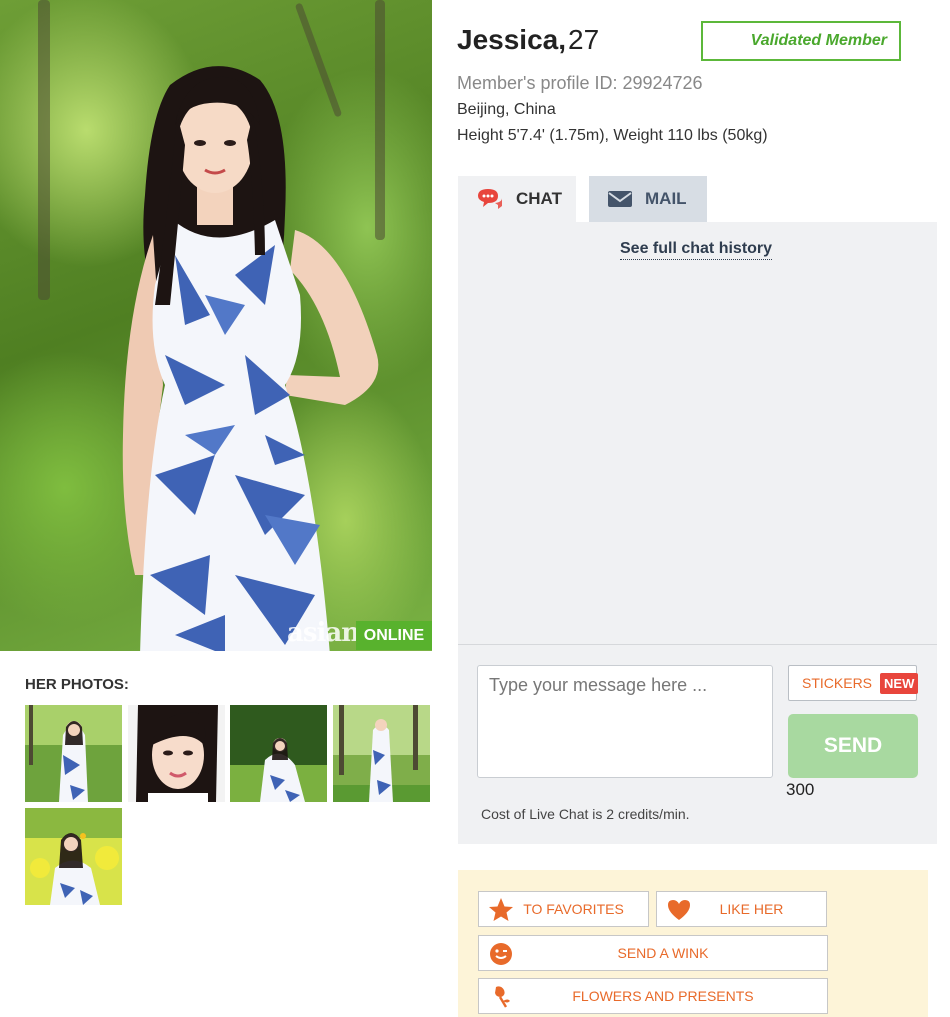 The height and width of the screenshot is (1017, 950). Describe the element at coordinates (501, 909) in the screenshot. I see `star-icon` at that location.